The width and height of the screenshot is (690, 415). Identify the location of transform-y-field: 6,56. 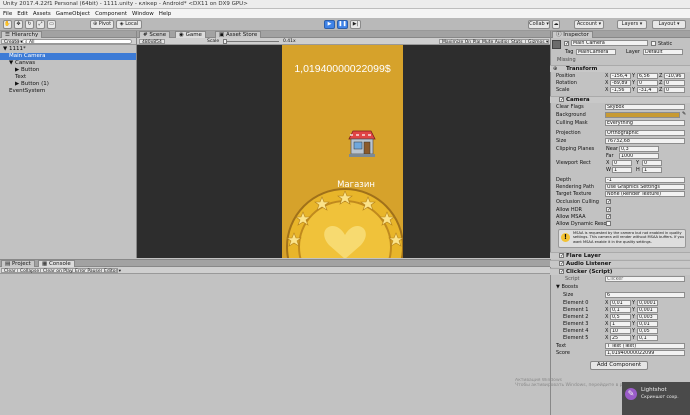
(647, 76).